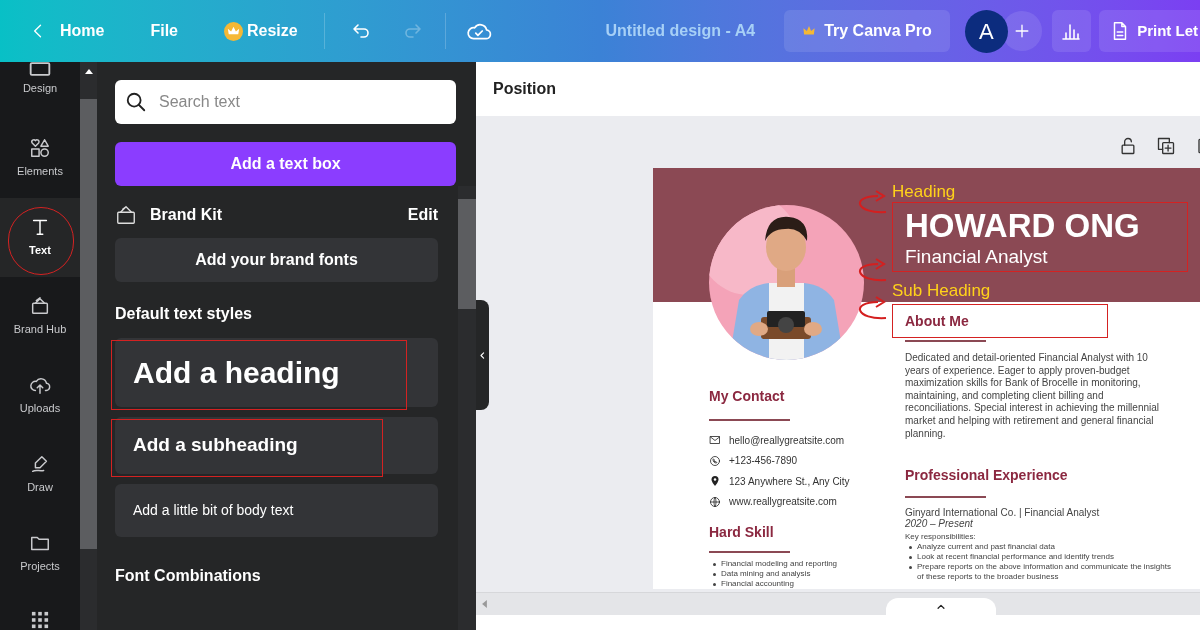 This screenshot has height=630, width=1200. I want to click on horizontal-scrollbar, so click(838, 603).